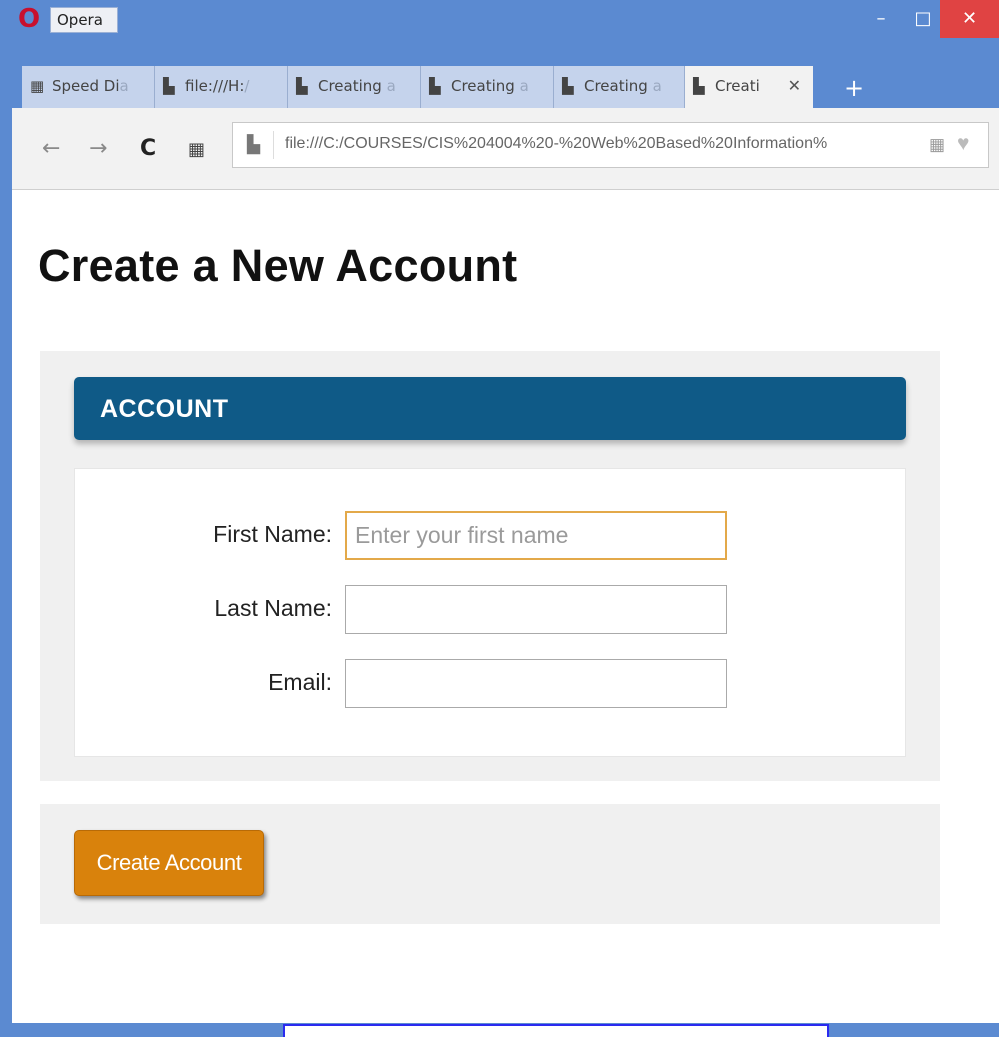 The height and width of the screenshot is (1037, 999). Describe the element at coordinates (536, 535) in the screenshot. I see `first-name-field` at that location.